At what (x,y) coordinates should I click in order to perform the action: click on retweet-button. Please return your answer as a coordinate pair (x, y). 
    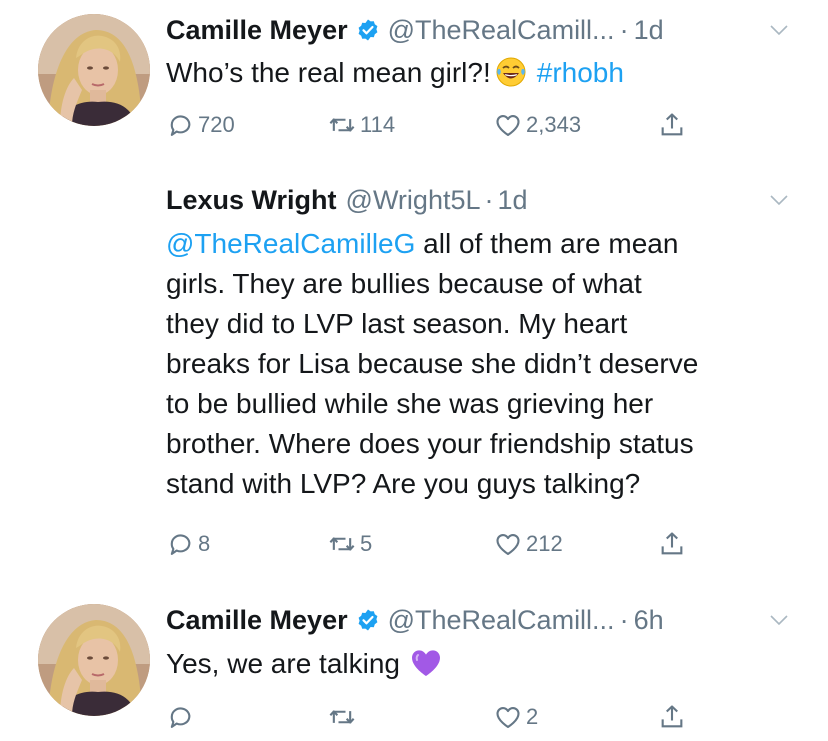
    Looking at the image, I should click on (344, 717).